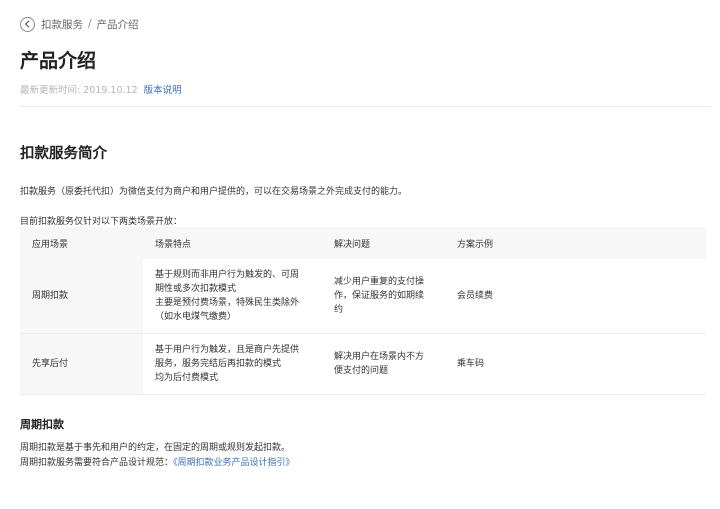 This screenshot has height=509, width=720. Describe the element at coordinates (81, 364) in the screenshot. I see `cell-scene: 先享后付` at that location.